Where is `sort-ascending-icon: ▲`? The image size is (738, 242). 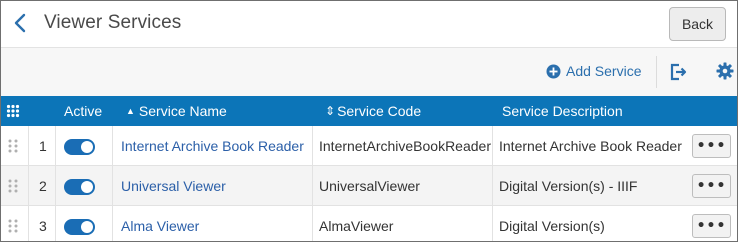
sort-ascending-icon: ▲ is located at coordinates (130, 111).